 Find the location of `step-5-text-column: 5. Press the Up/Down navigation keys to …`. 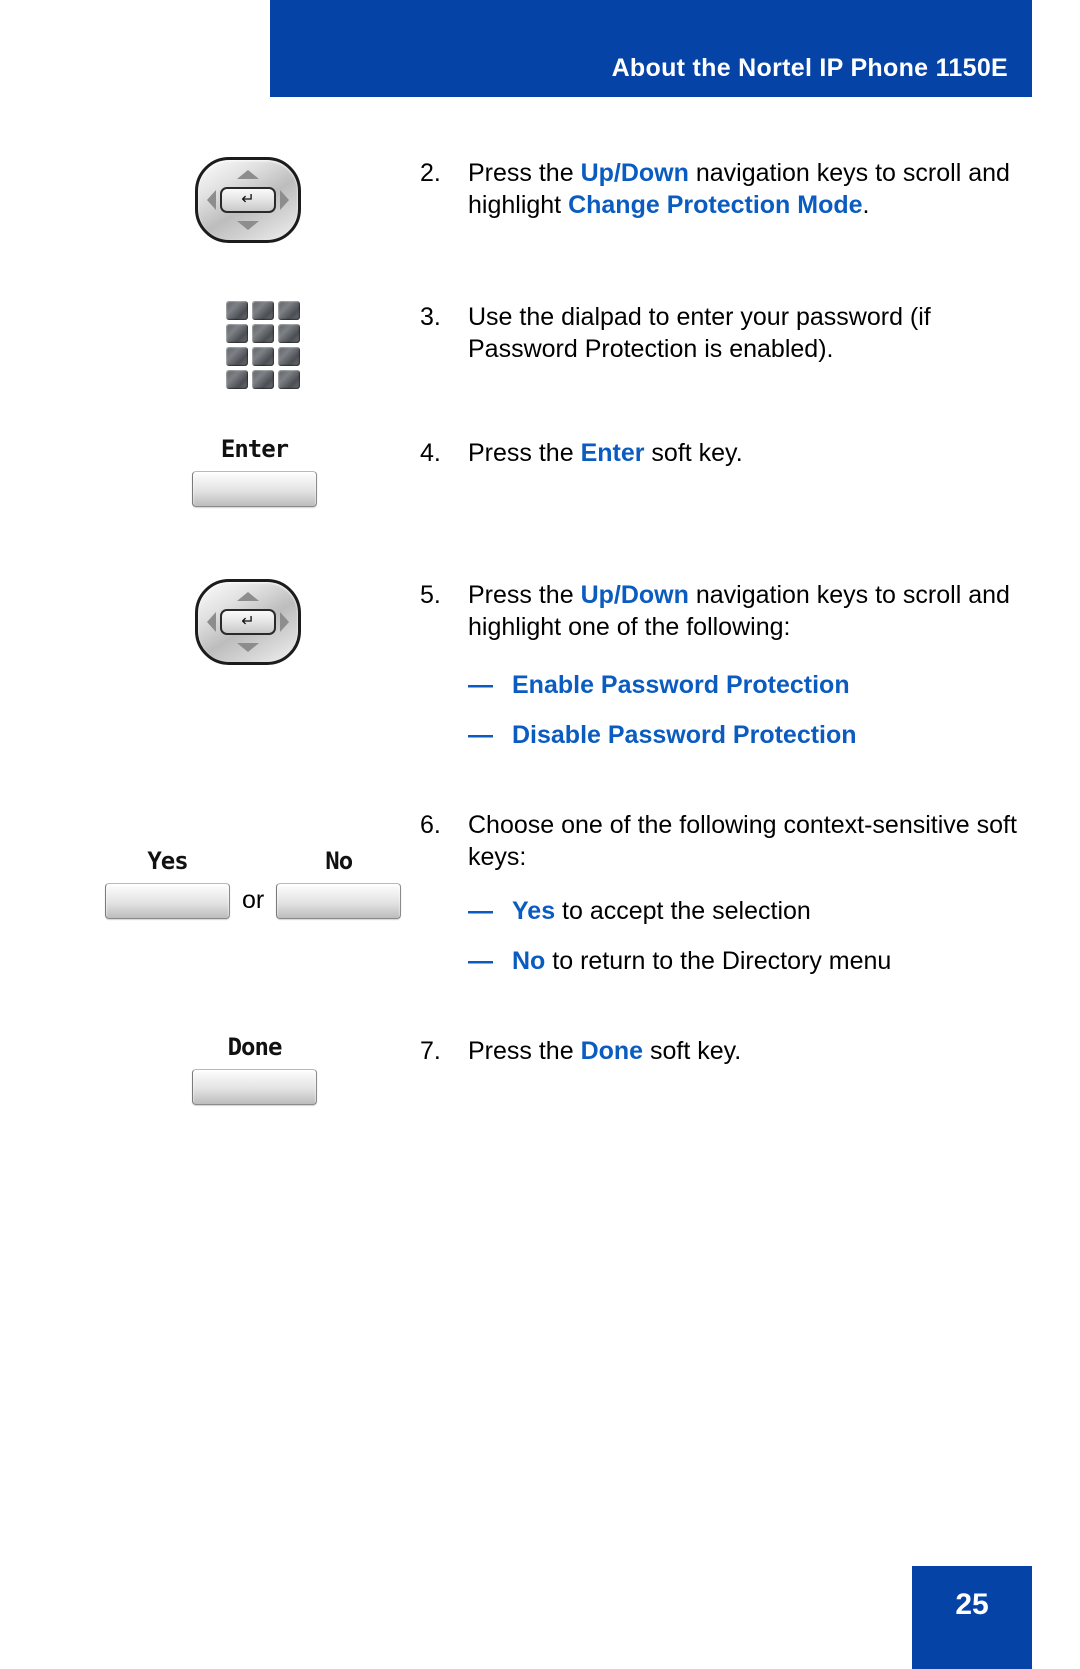

step-5-text-column: 5. Press the Up/Down navigation keys to … is located at coordinates (750, 665).